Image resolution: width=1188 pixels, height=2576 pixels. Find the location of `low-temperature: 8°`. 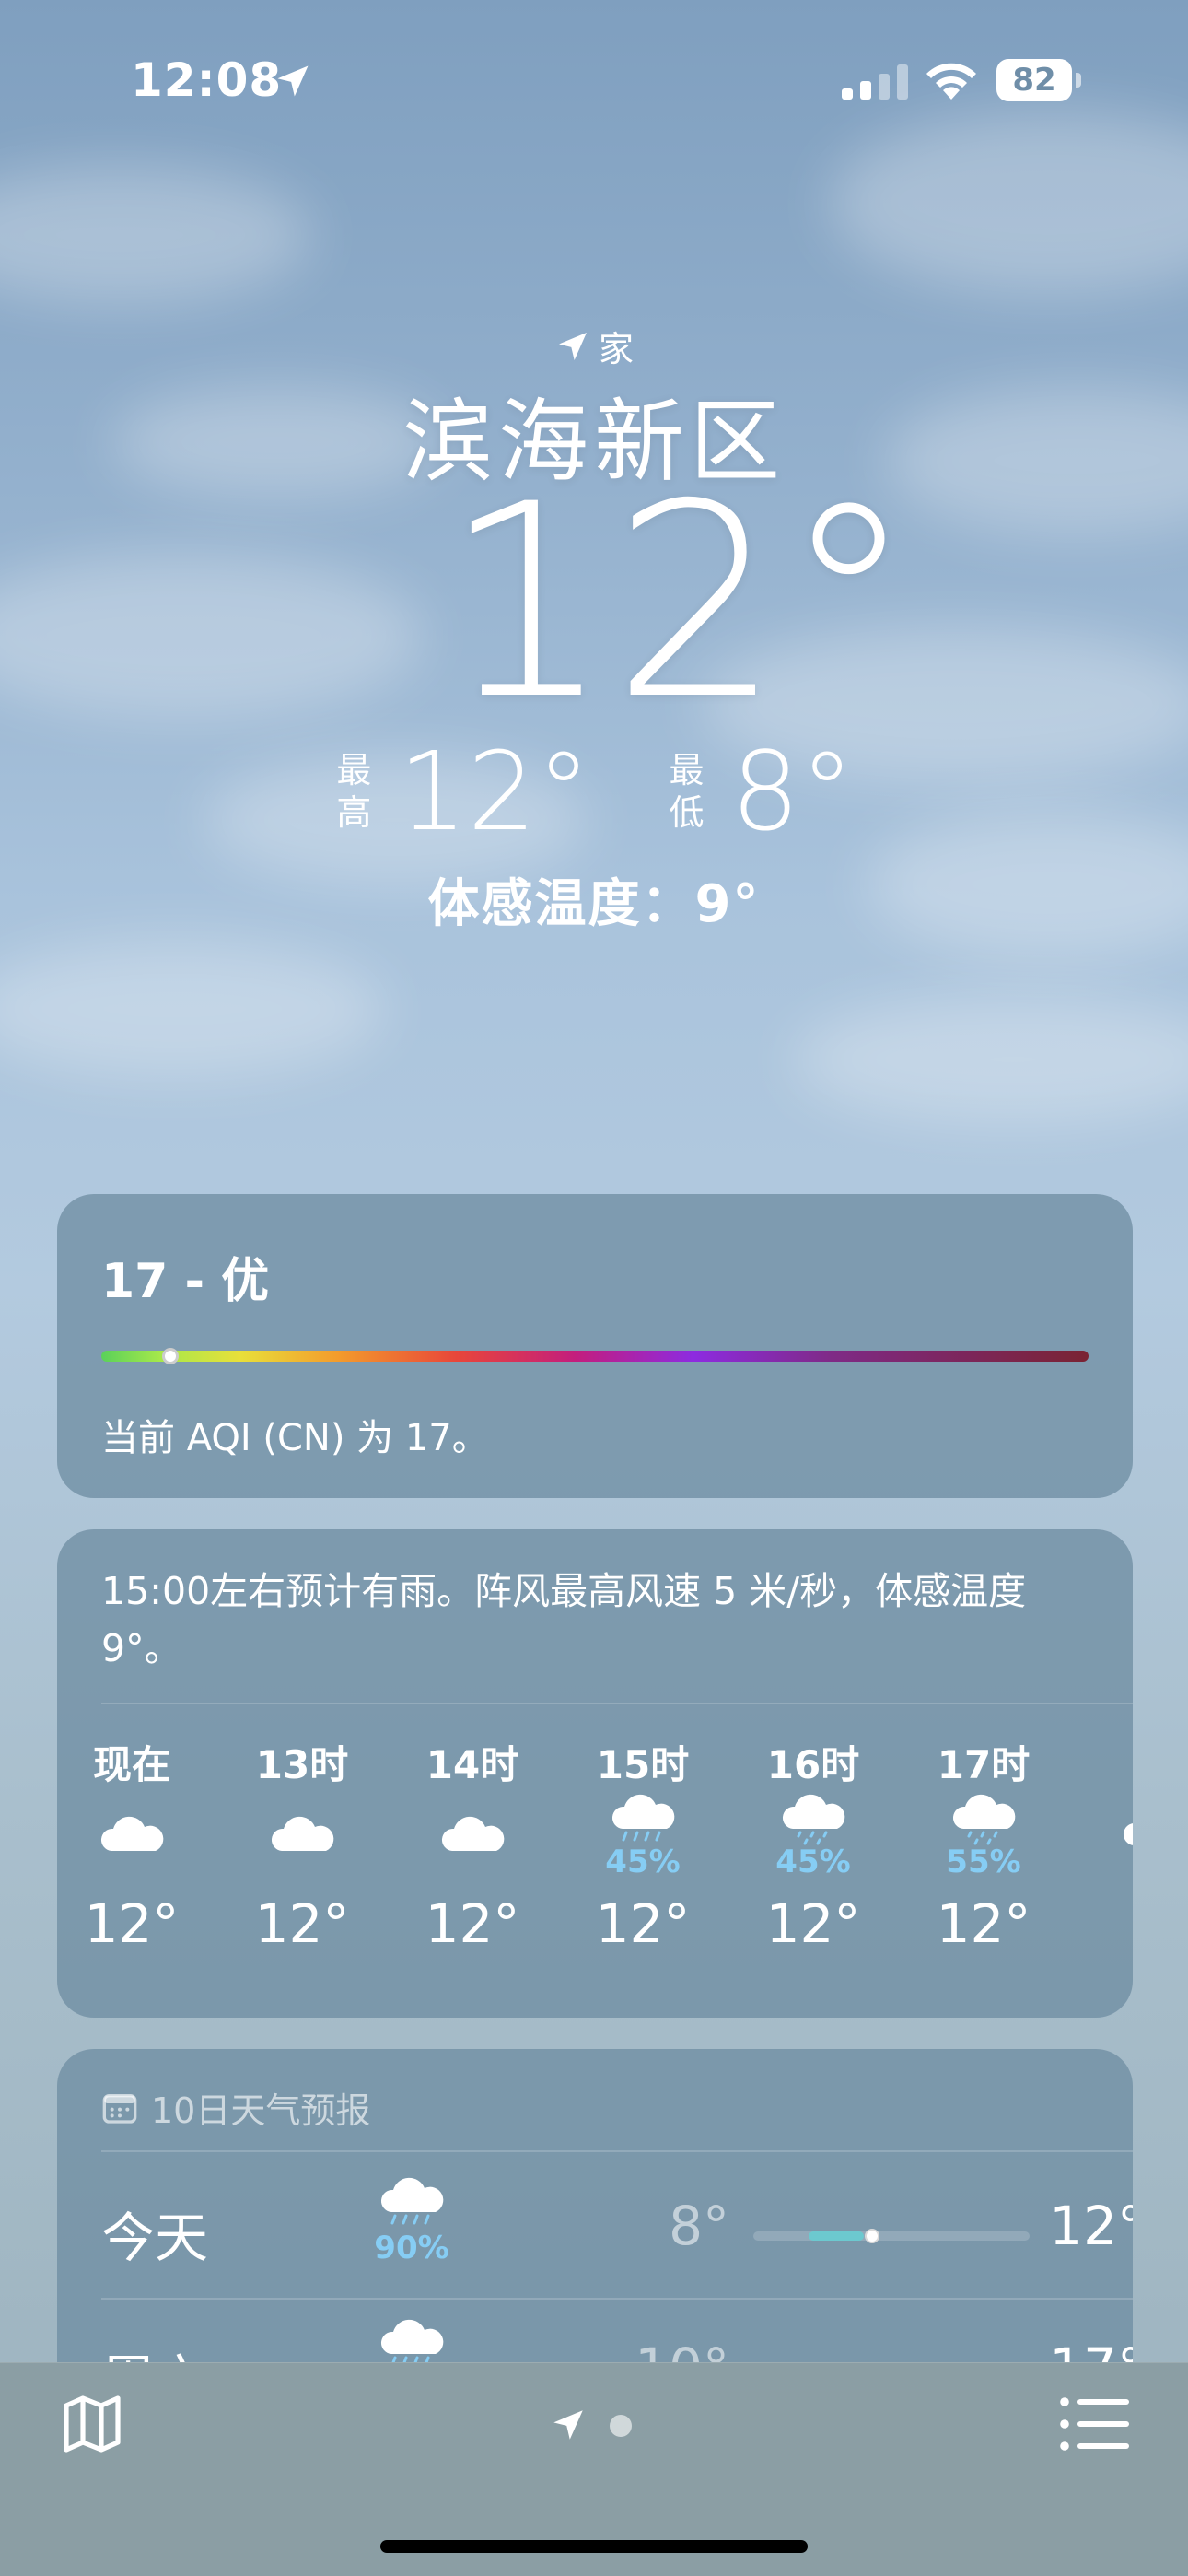

low-temperature: 8° is located at coordinates (792, 791).